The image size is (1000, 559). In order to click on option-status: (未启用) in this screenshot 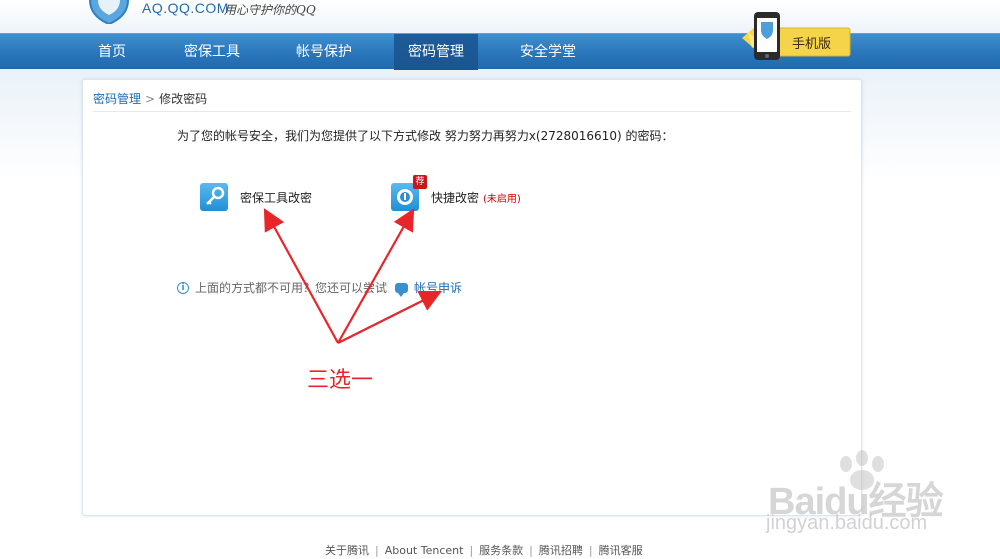, I will do `click(502, 199)`.